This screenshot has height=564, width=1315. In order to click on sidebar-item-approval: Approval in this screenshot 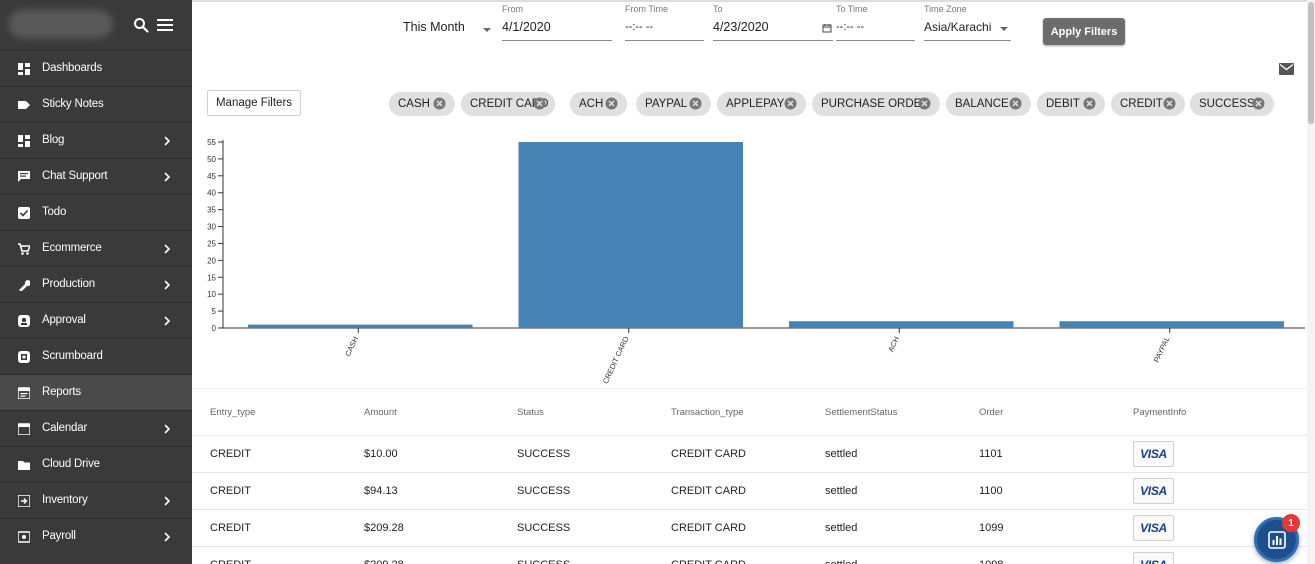, I will do `click(96, 320)`.